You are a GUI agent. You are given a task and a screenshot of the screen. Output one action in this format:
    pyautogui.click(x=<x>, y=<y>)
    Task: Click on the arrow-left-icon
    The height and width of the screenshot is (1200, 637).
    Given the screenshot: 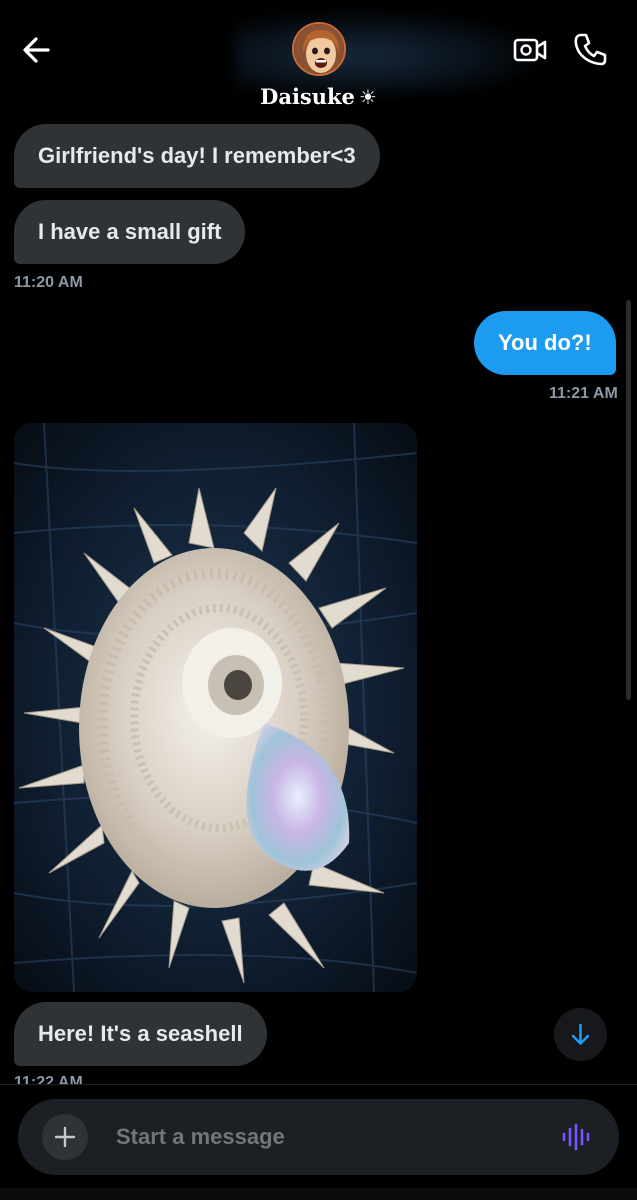 What is the action you would take?
    pyautogui.click(x=36, y=50)
    